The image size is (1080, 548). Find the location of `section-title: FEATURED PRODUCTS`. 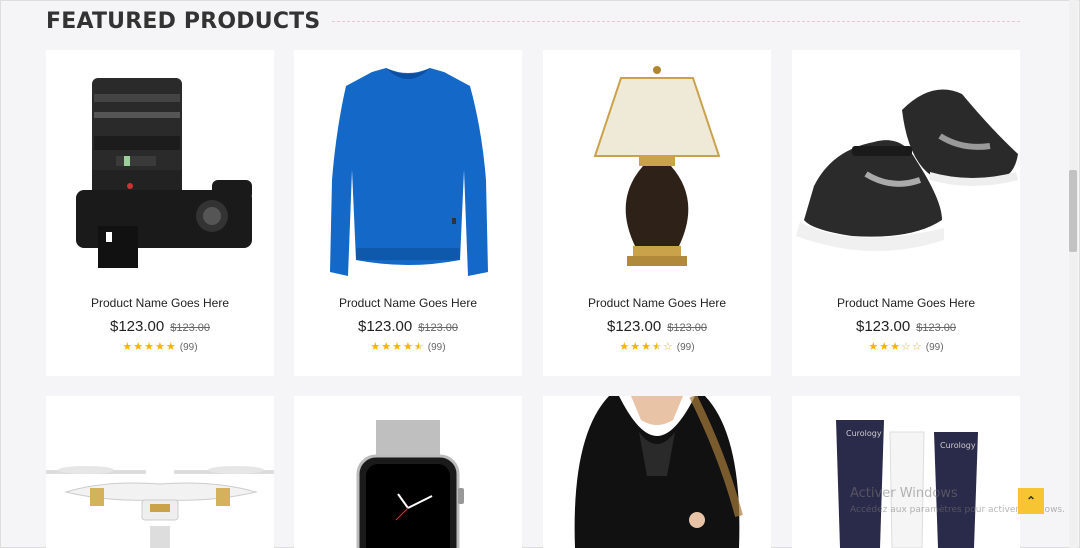

section-title: FEATURED PRODUCTS is located at coordinates (183, 21).